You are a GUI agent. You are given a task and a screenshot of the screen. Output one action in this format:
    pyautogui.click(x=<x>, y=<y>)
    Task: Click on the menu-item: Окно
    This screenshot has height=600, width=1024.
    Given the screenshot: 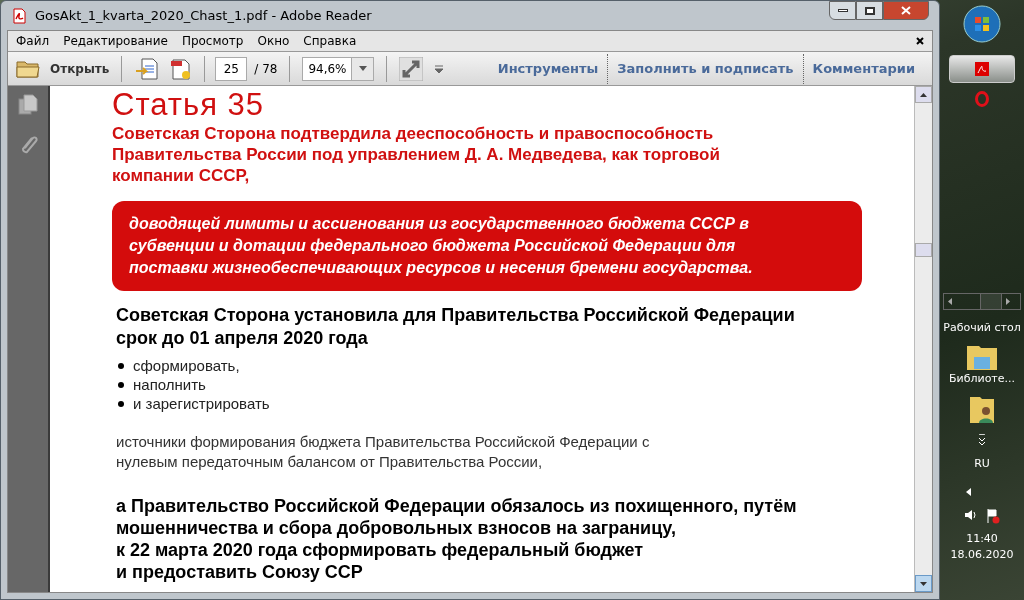 What is the action you would take?
    pyautogui.click(x=273, y=41)
    